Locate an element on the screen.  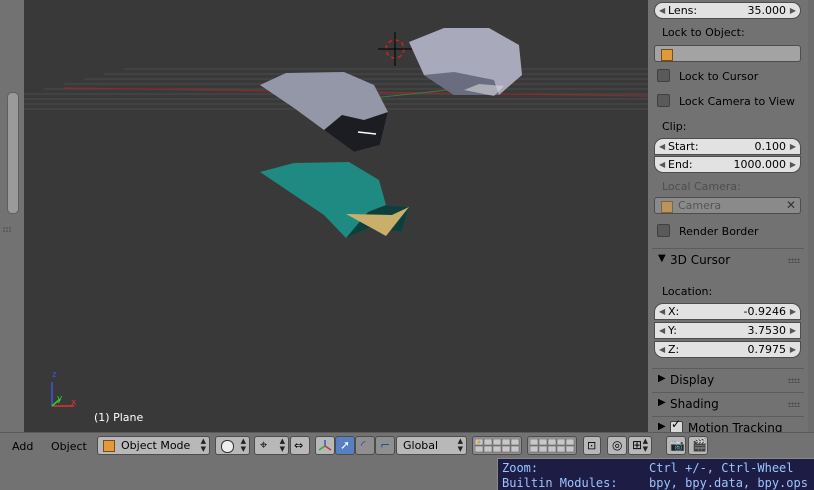
object-cube-icon is located at coordinates (667, 55).